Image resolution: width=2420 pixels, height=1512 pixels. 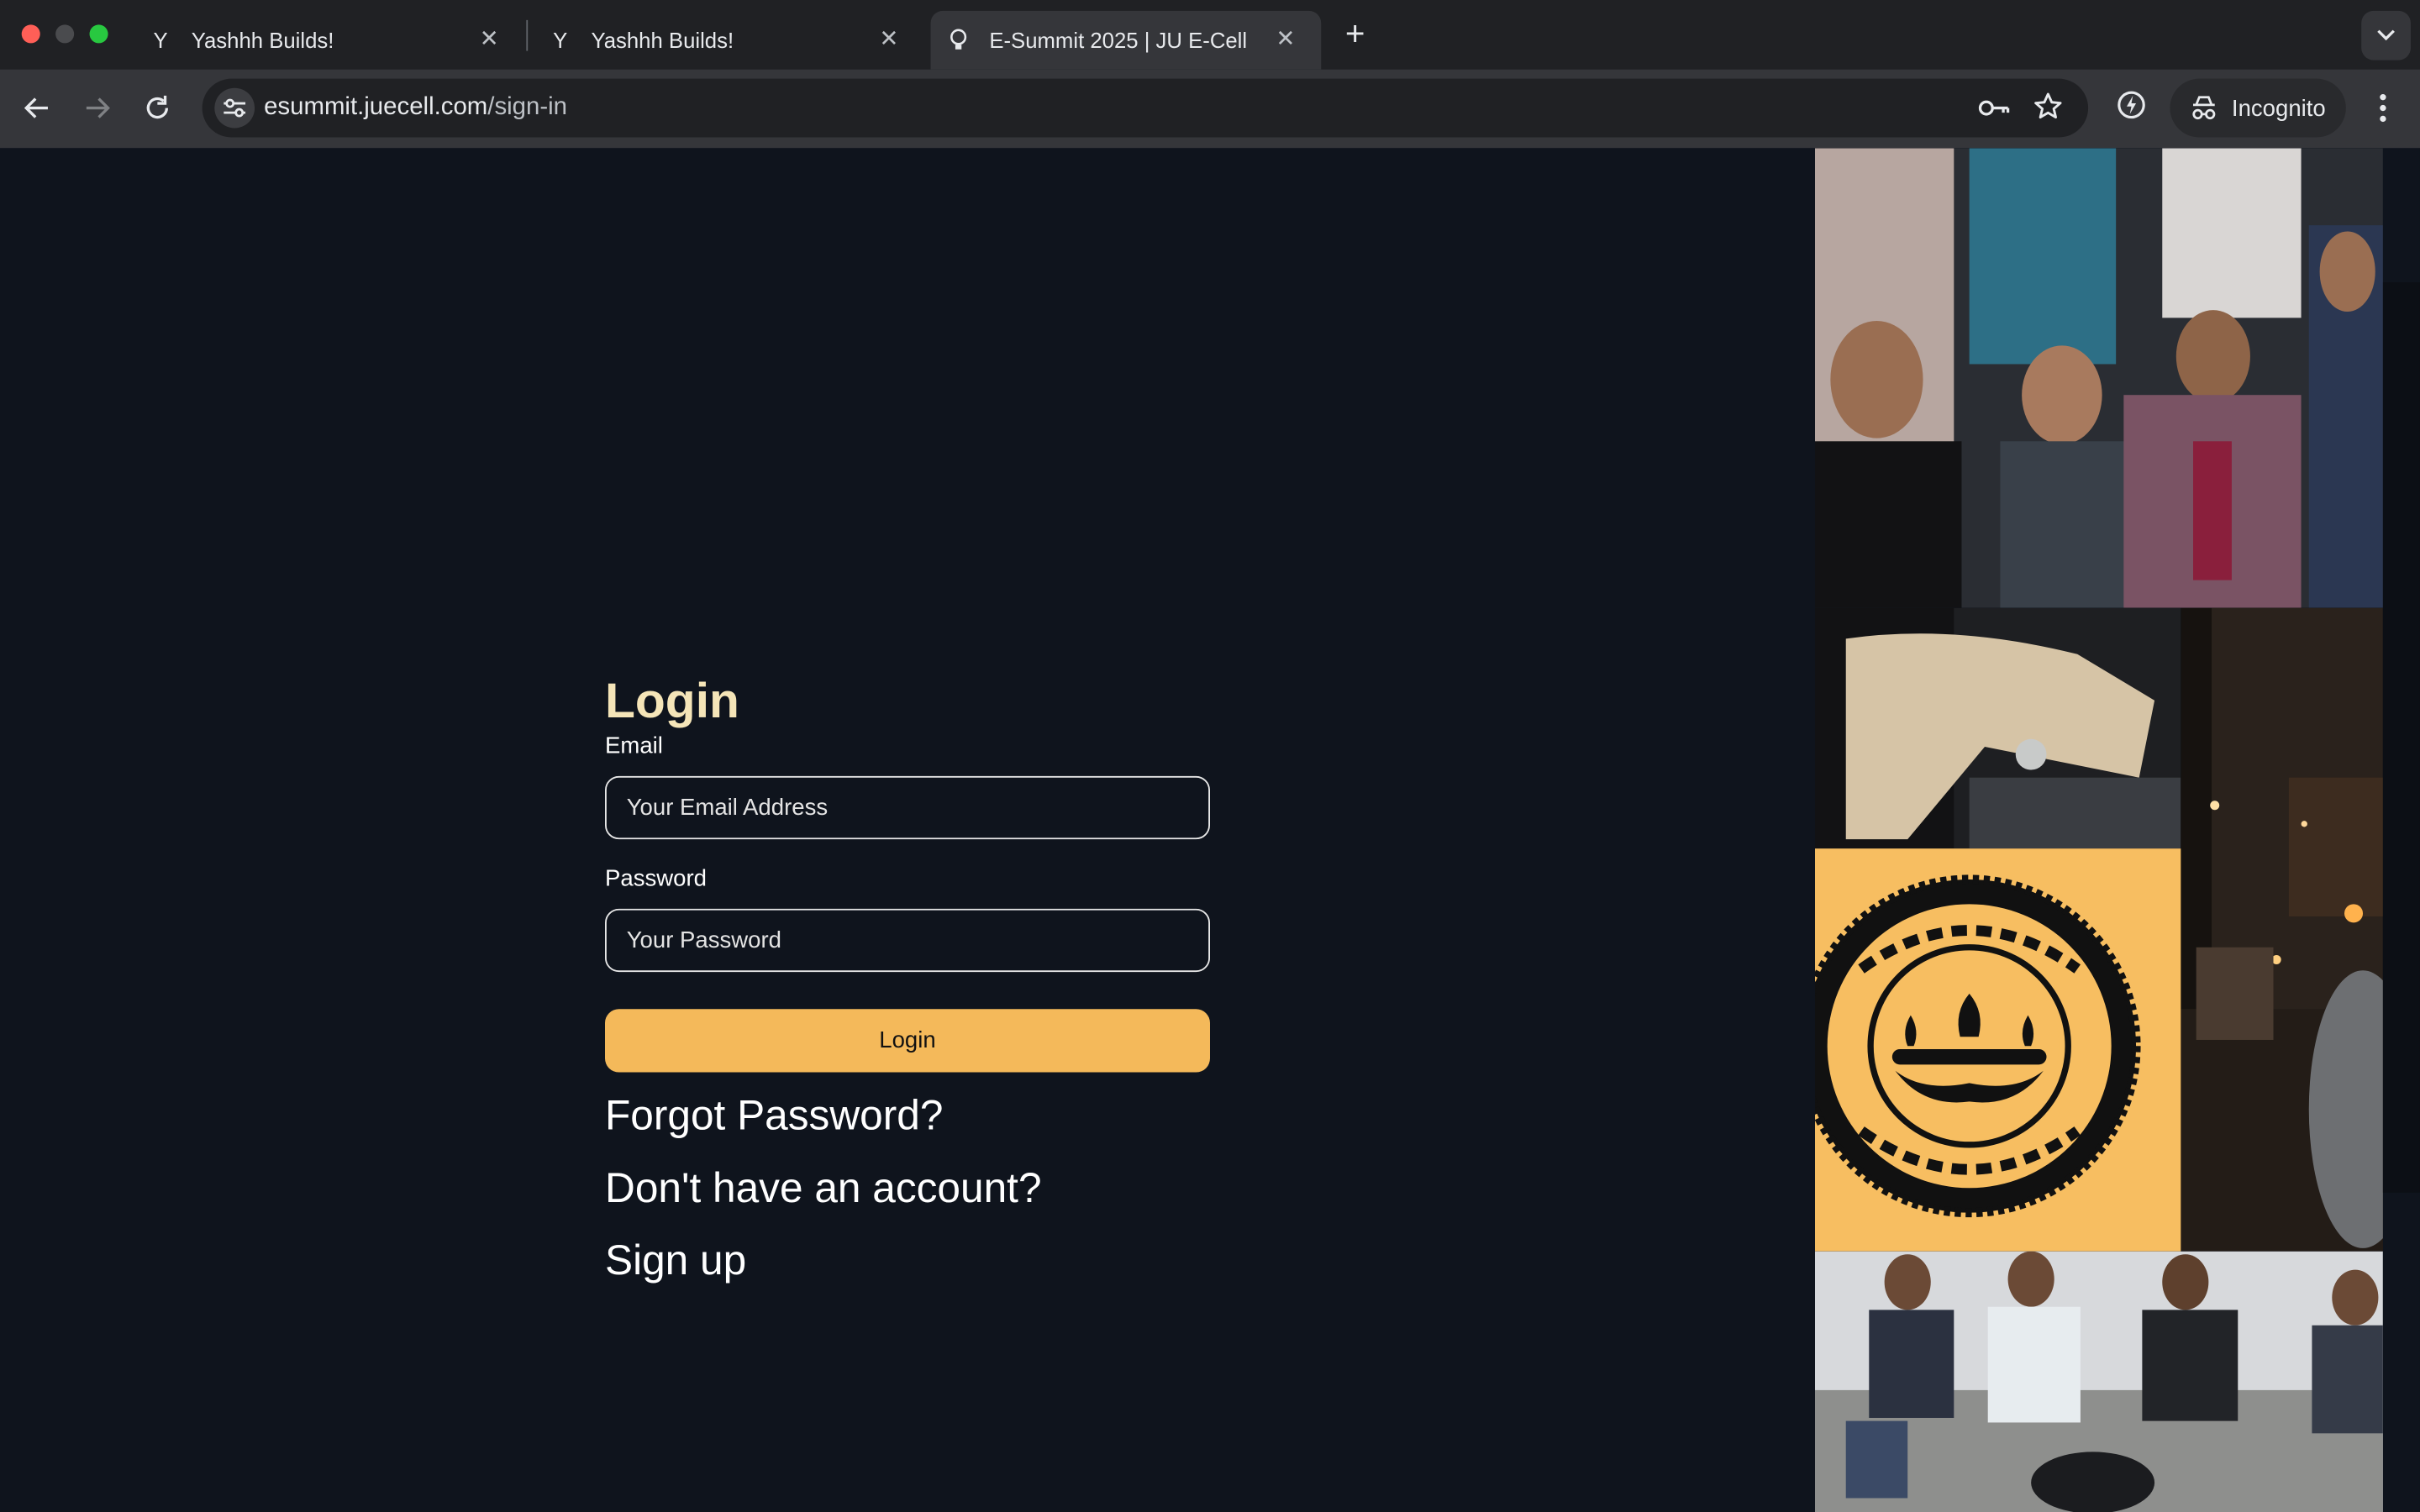 What do you see at coordinates (98, 34) in the screenshot?
I see `maximize-window-button` at bounding box center [98, 34].